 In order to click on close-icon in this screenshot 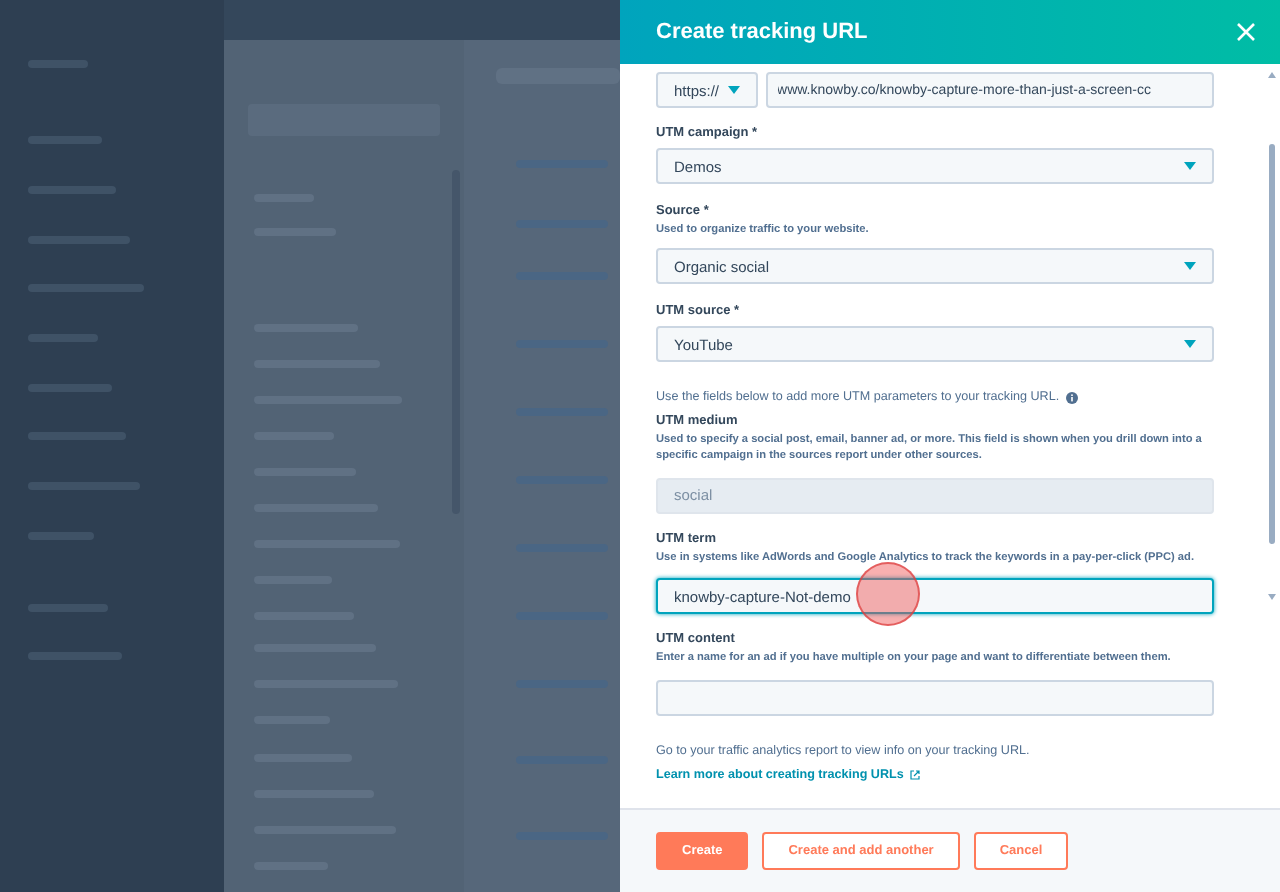, I will do `click(1246, 32)`.